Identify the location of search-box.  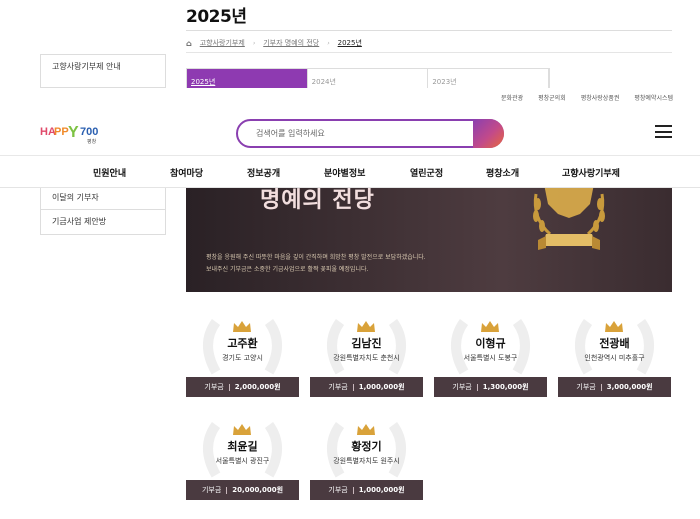
(370, 133).